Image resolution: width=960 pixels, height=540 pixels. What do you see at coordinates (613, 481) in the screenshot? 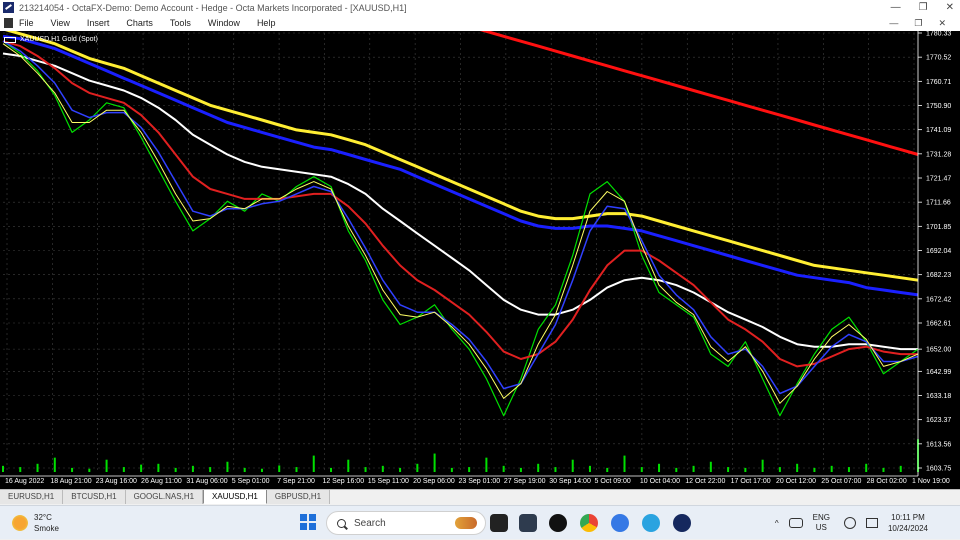
I see `x-tick-label: 5 Oct 09:00` at bounding box center [613, 481].